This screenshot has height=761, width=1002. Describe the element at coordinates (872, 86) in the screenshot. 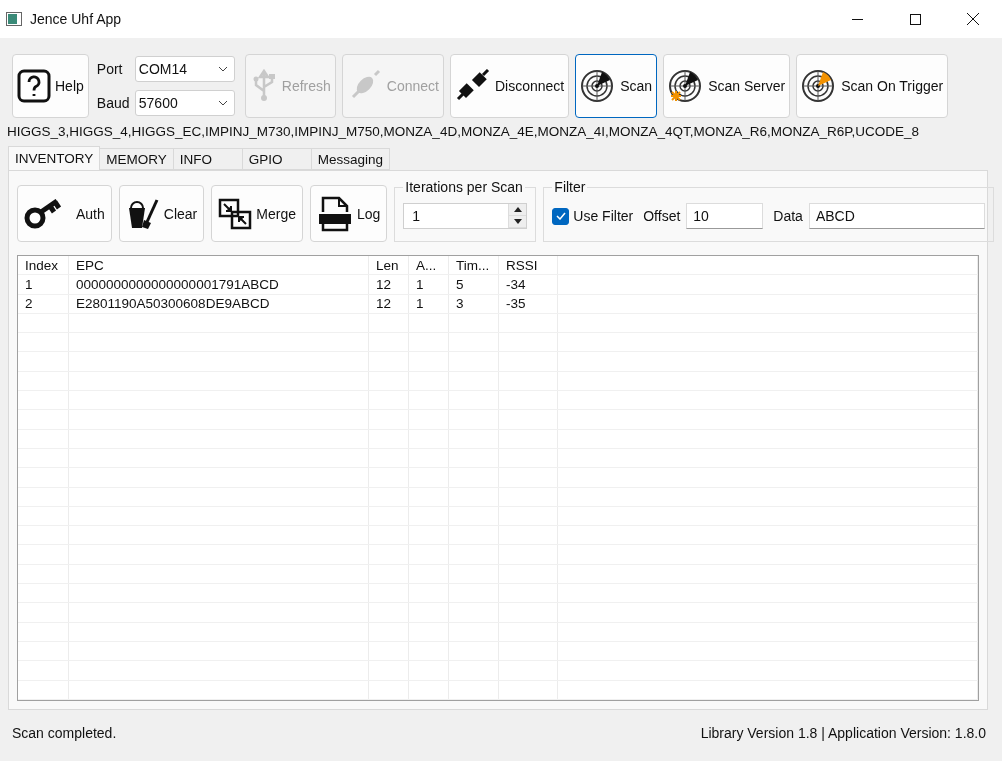

I see `toolbar-button: Scan On Trigger` at that location.